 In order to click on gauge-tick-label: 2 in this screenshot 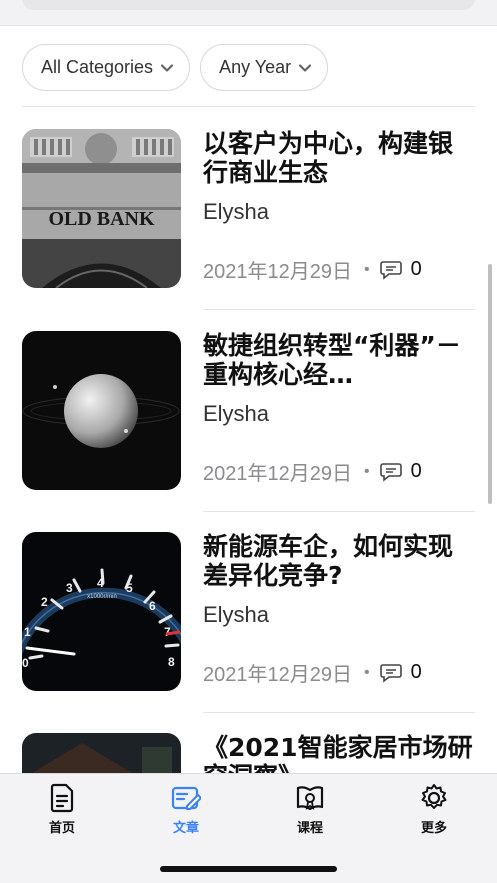, I will do `click(44, 602)`.